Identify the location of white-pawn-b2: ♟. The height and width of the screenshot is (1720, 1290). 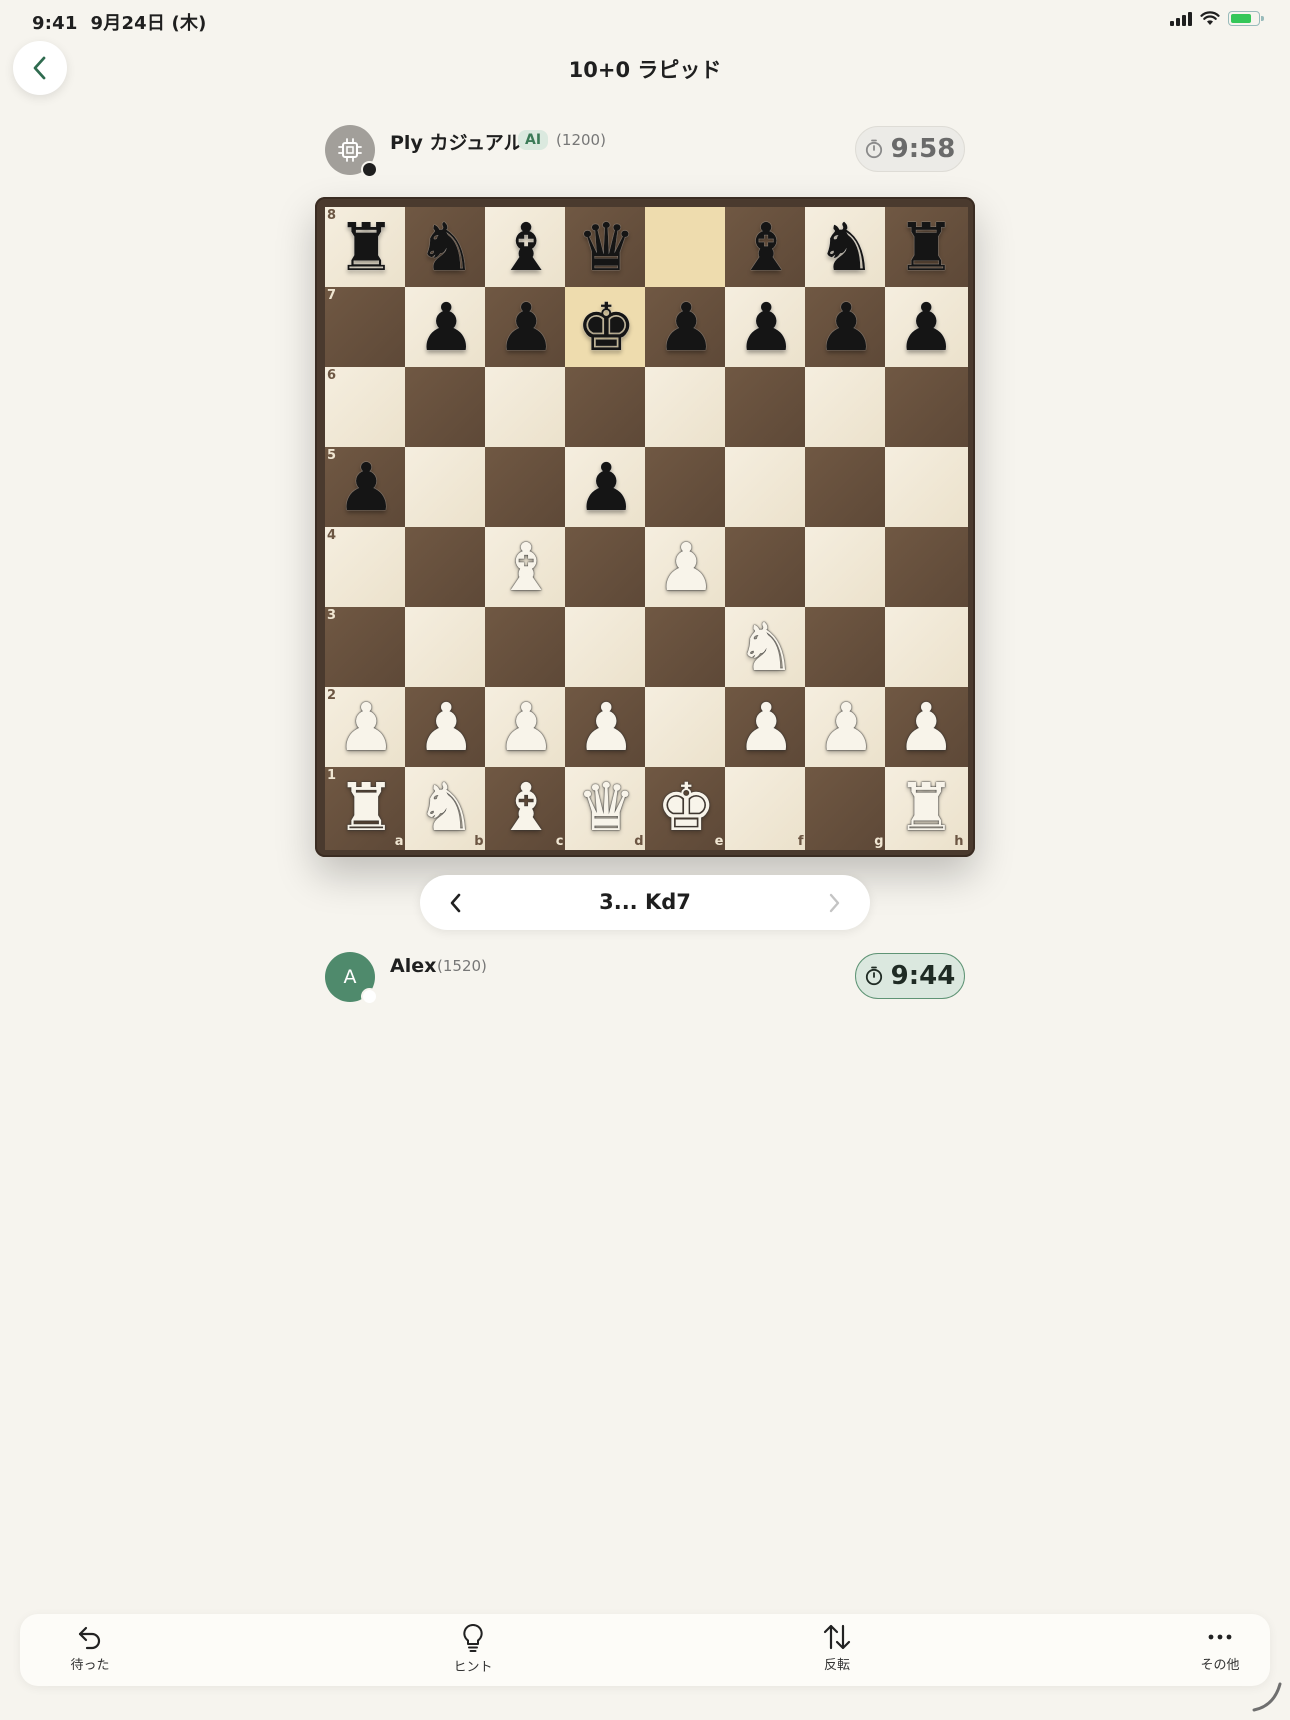
(446, 728).